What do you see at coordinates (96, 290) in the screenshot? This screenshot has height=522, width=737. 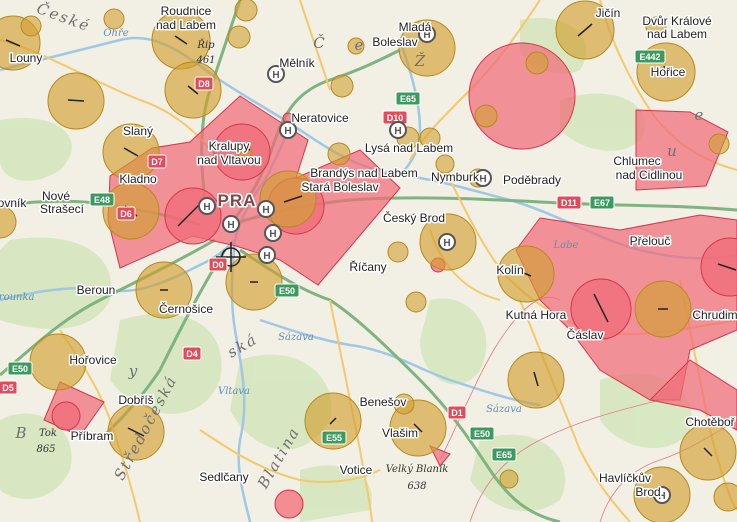 I see `place-label: Beroun` at bounding box center [96, 290].